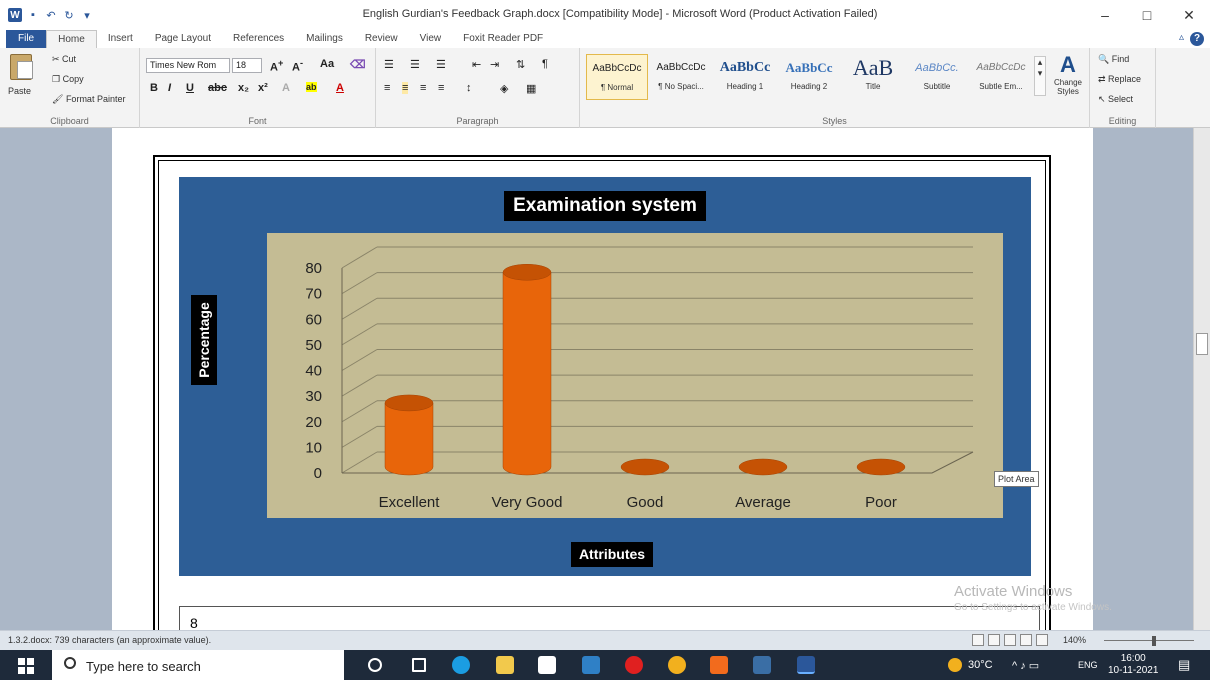  I want to click on change-case-button: Aa, so click(327, 64).